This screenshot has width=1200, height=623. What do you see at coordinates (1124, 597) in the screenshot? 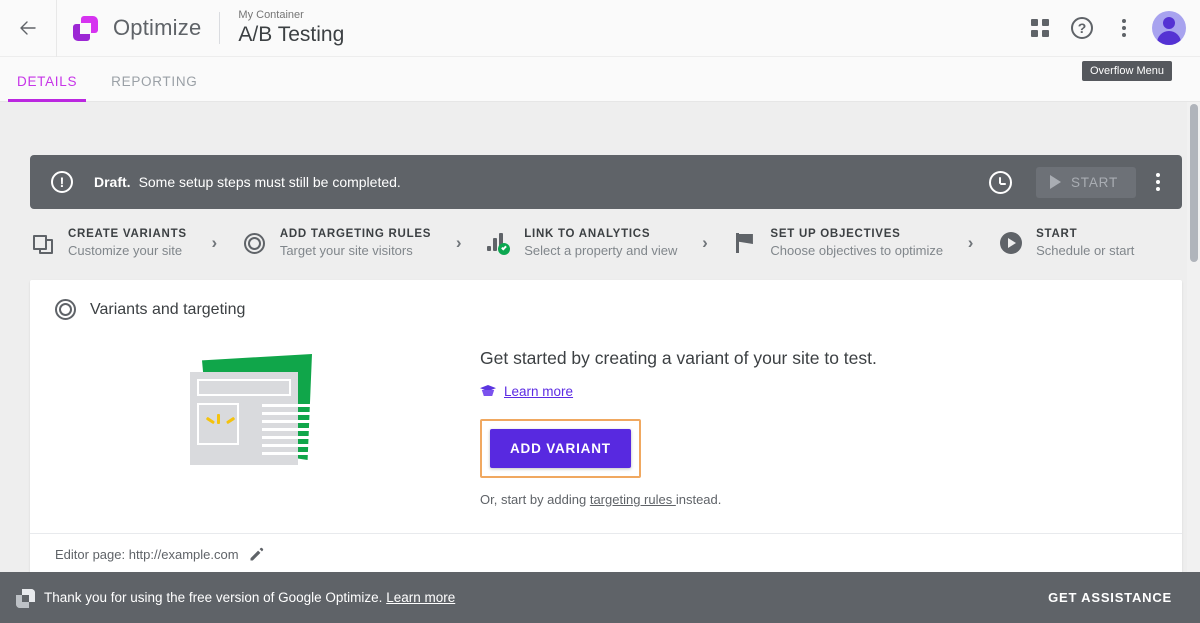
I see `get-assistance-button: GET ASSISTANCE` at bounding box center [1124, 597].